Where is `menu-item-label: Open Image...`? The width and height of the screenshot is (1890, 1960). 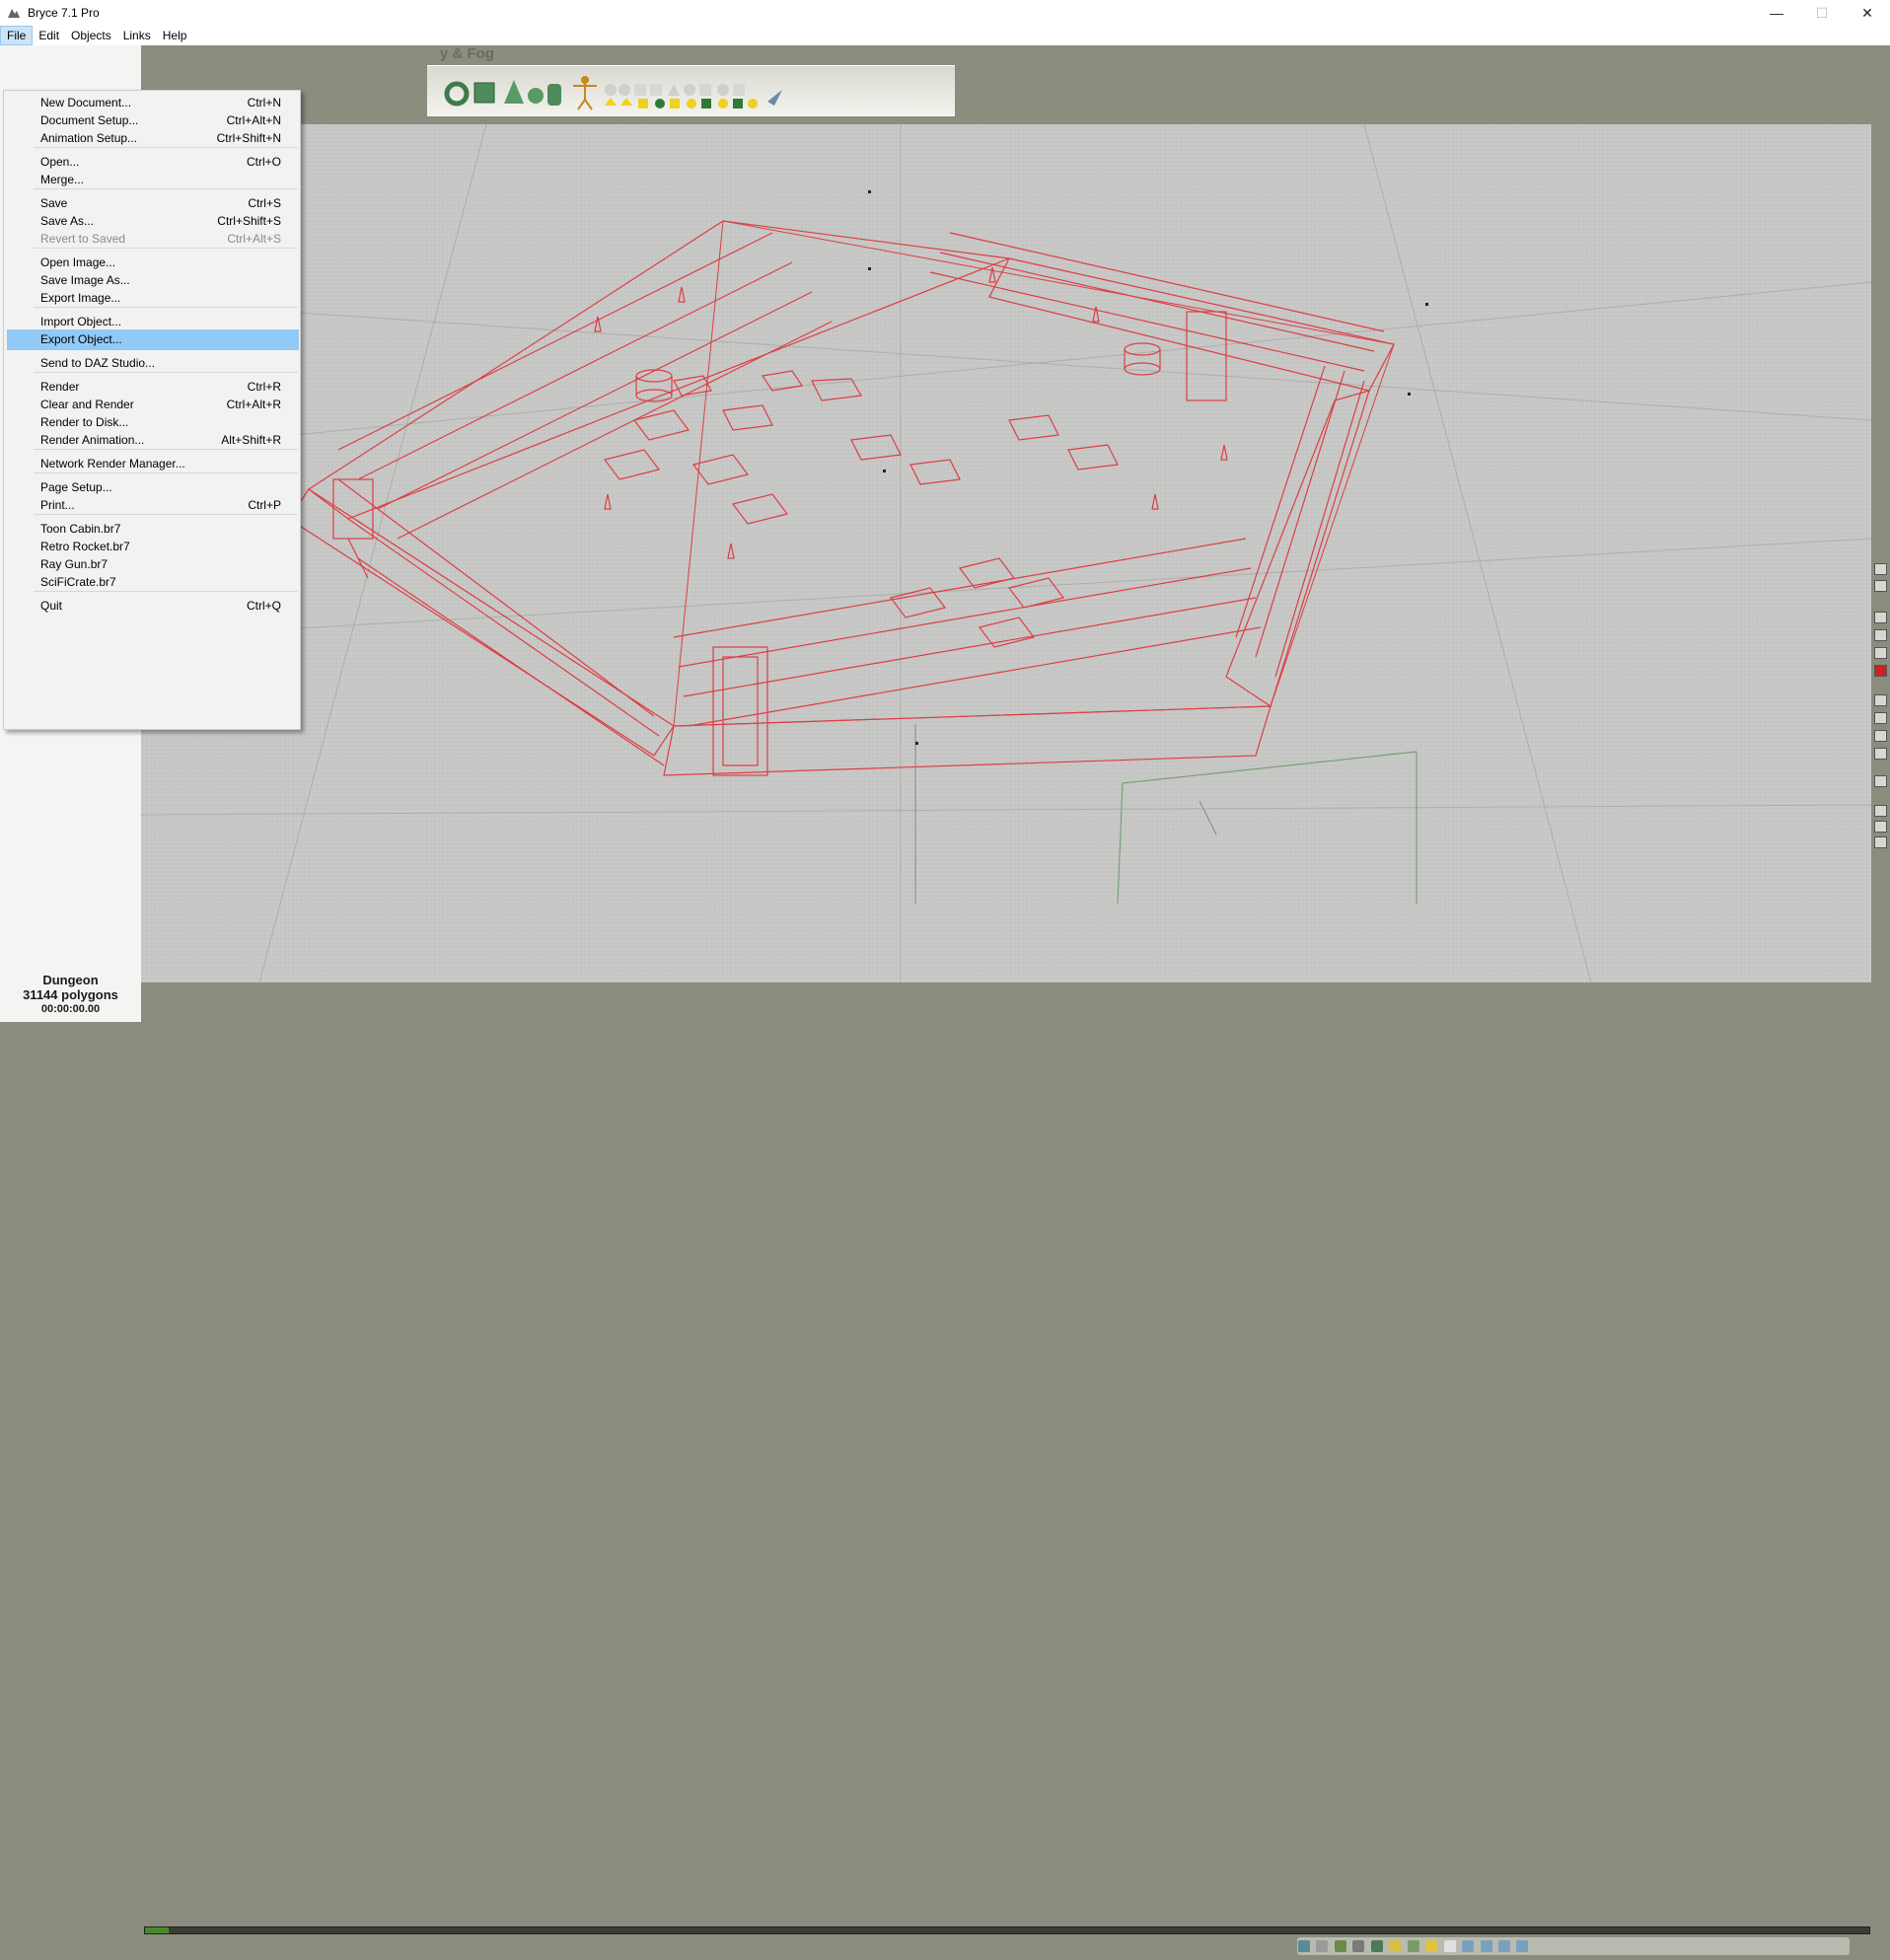 menu-item-label: Open Image... is located at coordinates (78, 262).